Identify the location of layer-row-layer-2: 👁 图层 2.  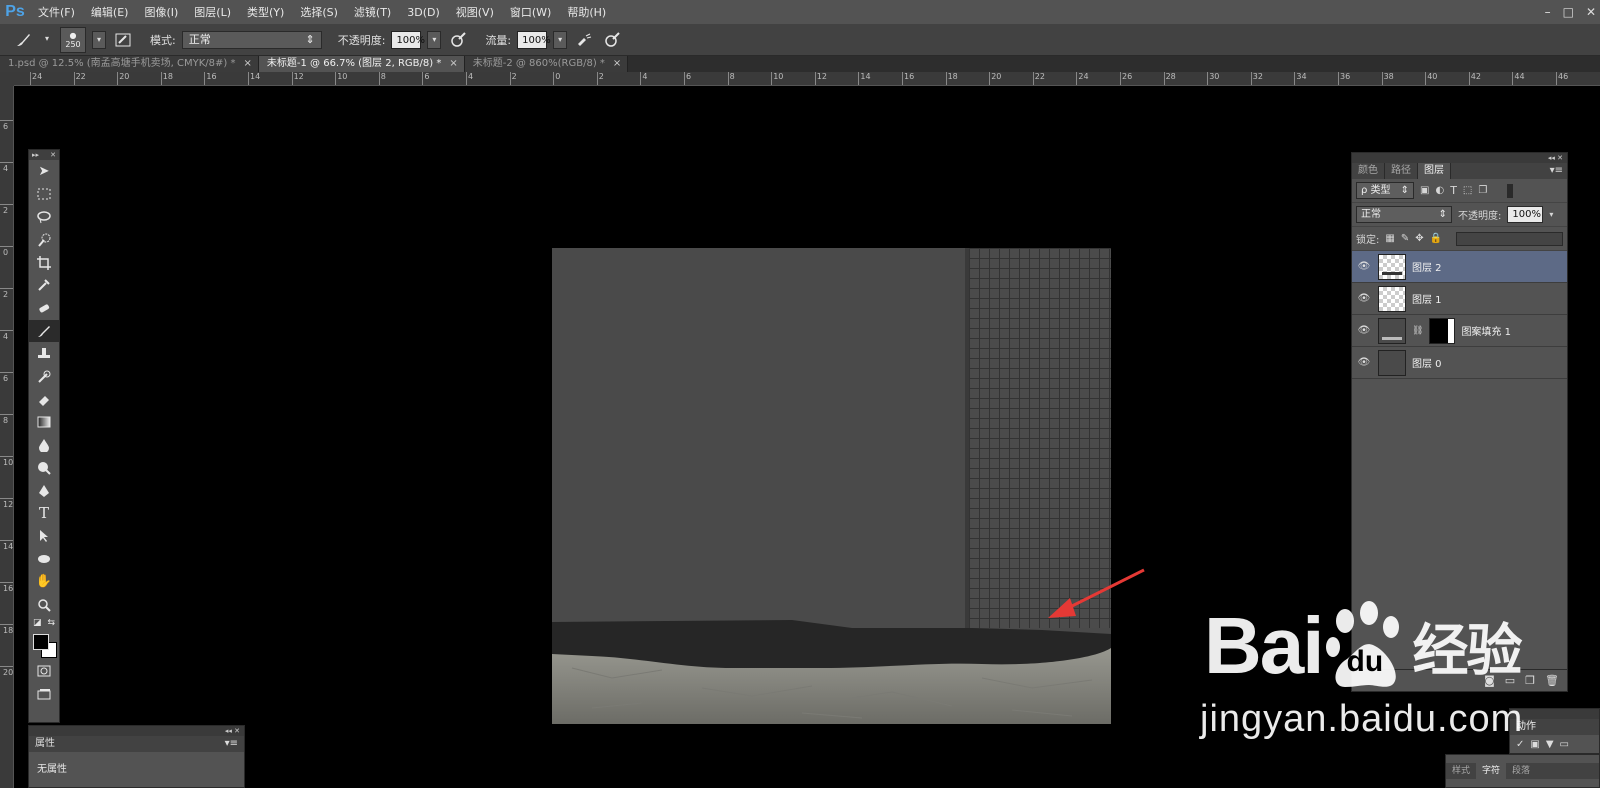
(1459, 267).